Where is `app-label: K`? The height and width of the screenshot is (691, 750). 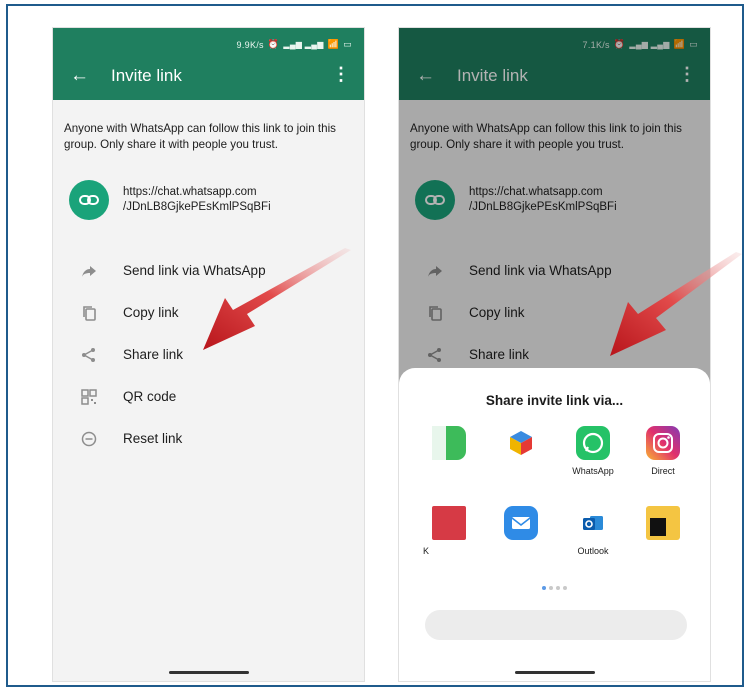 app-label: K is located at coordinates (426, 551).